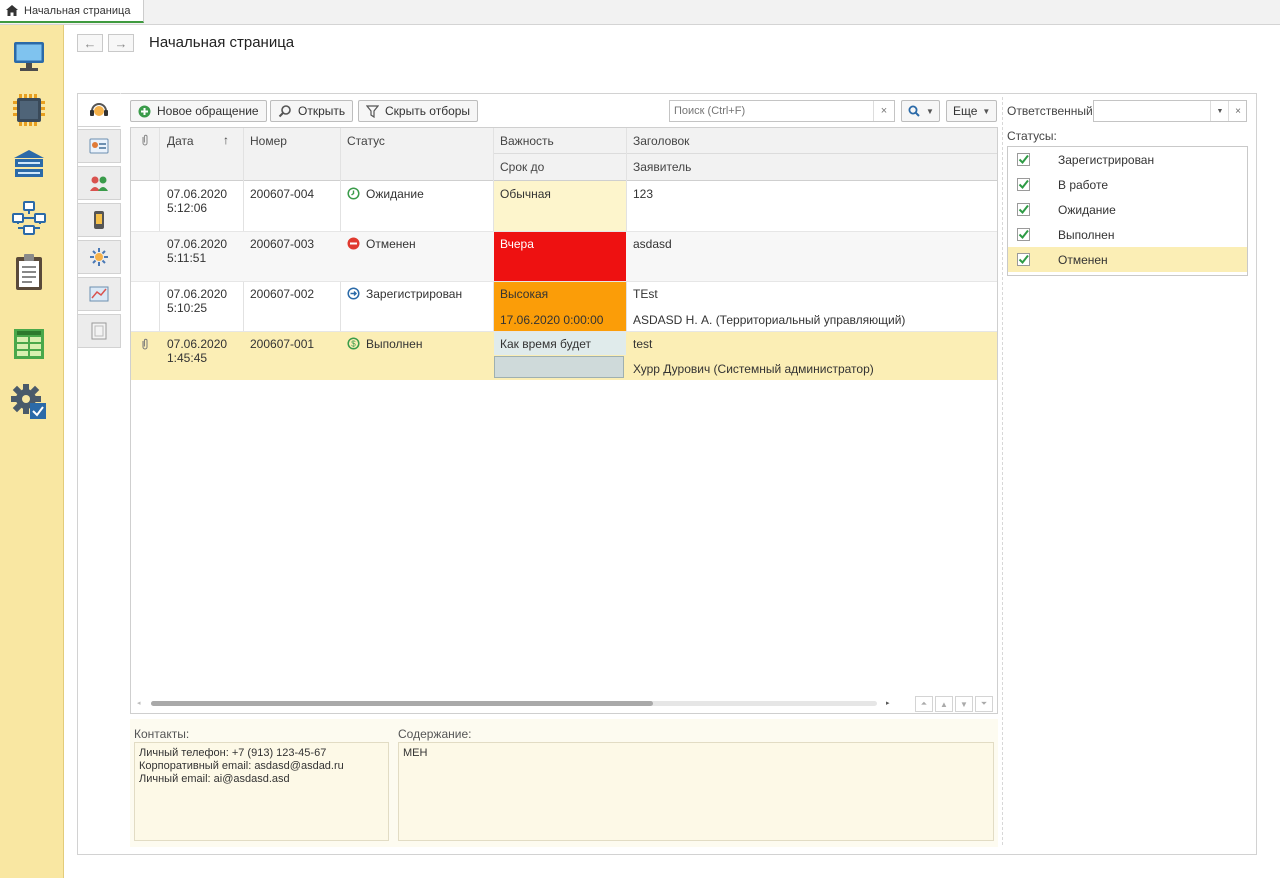 This screenshot has height=878, width=1280. I want to click on search-field: ×, so click(782, 111).